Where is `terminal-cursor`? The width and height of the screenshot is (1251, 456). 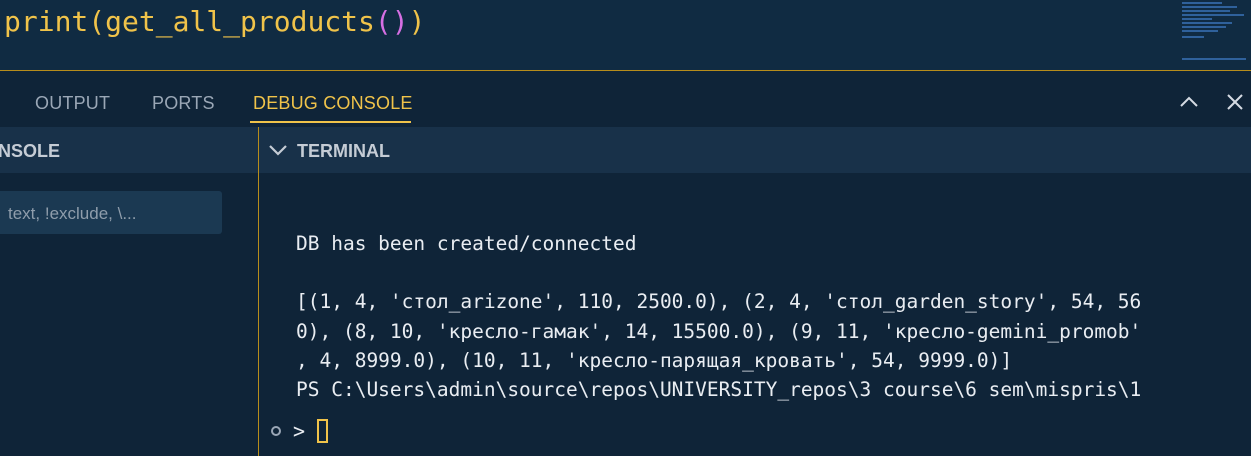
terminal-cursor is located at coordinates (323, 431).